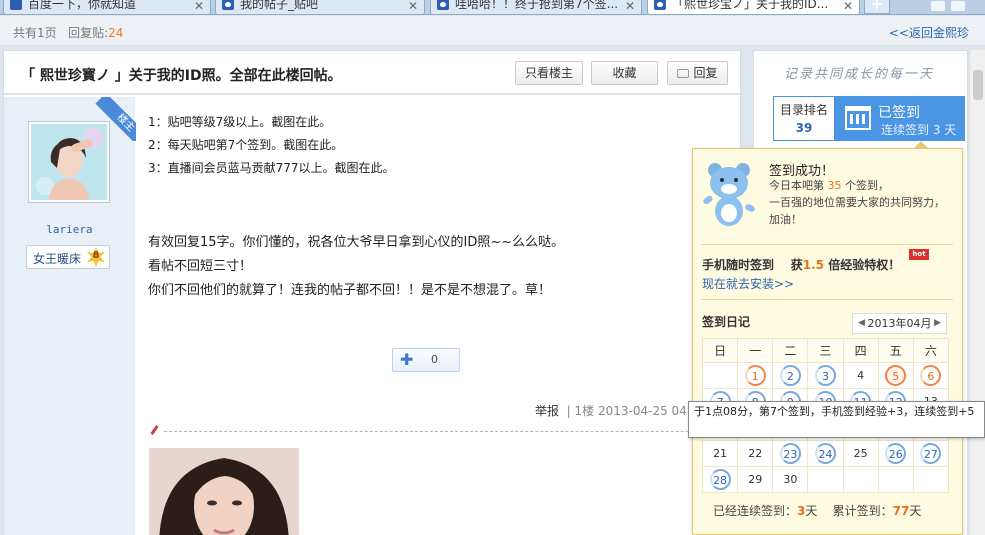 The image size is (985, 535). I want to click on weekday-header: 五, so click(895, 350).